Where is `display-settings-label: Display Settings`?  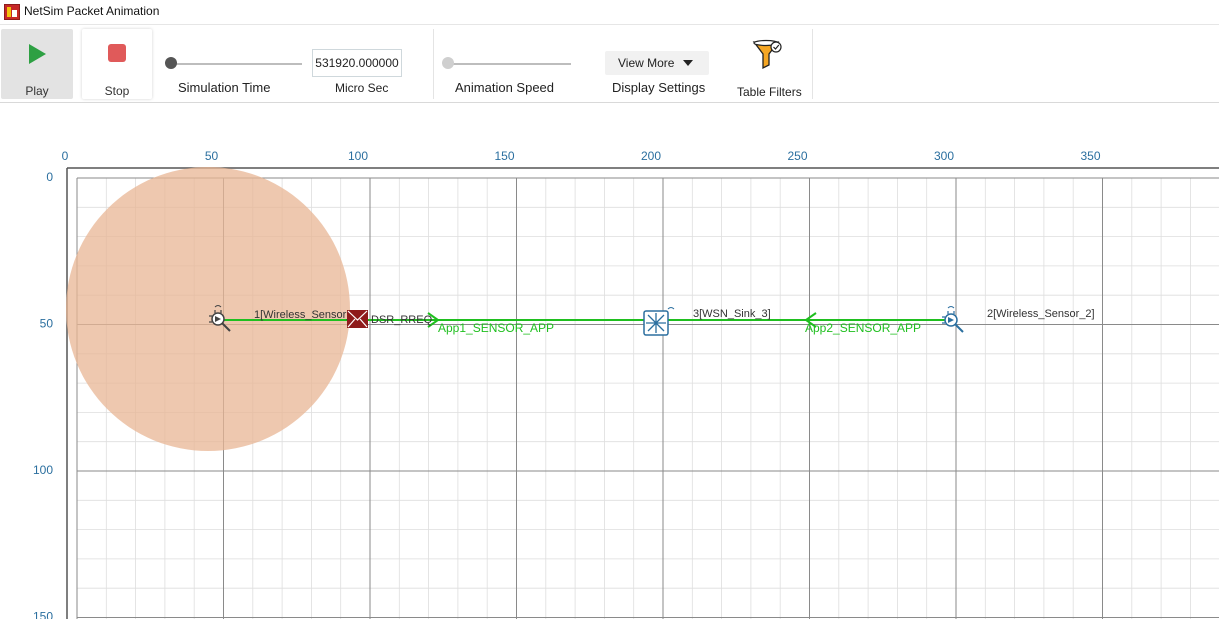 display-settings-label: Display Settings is located at coordinates (659, 87).